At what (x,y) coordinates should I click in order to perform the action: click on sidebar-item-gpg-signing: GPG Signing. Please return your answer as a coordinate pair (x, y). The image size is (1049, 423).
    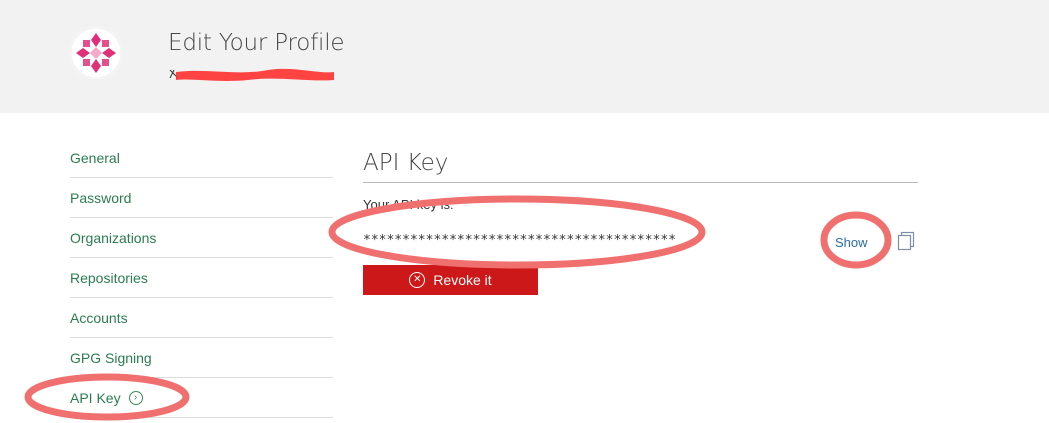
    Looking at the image, I should click on (201, 358).